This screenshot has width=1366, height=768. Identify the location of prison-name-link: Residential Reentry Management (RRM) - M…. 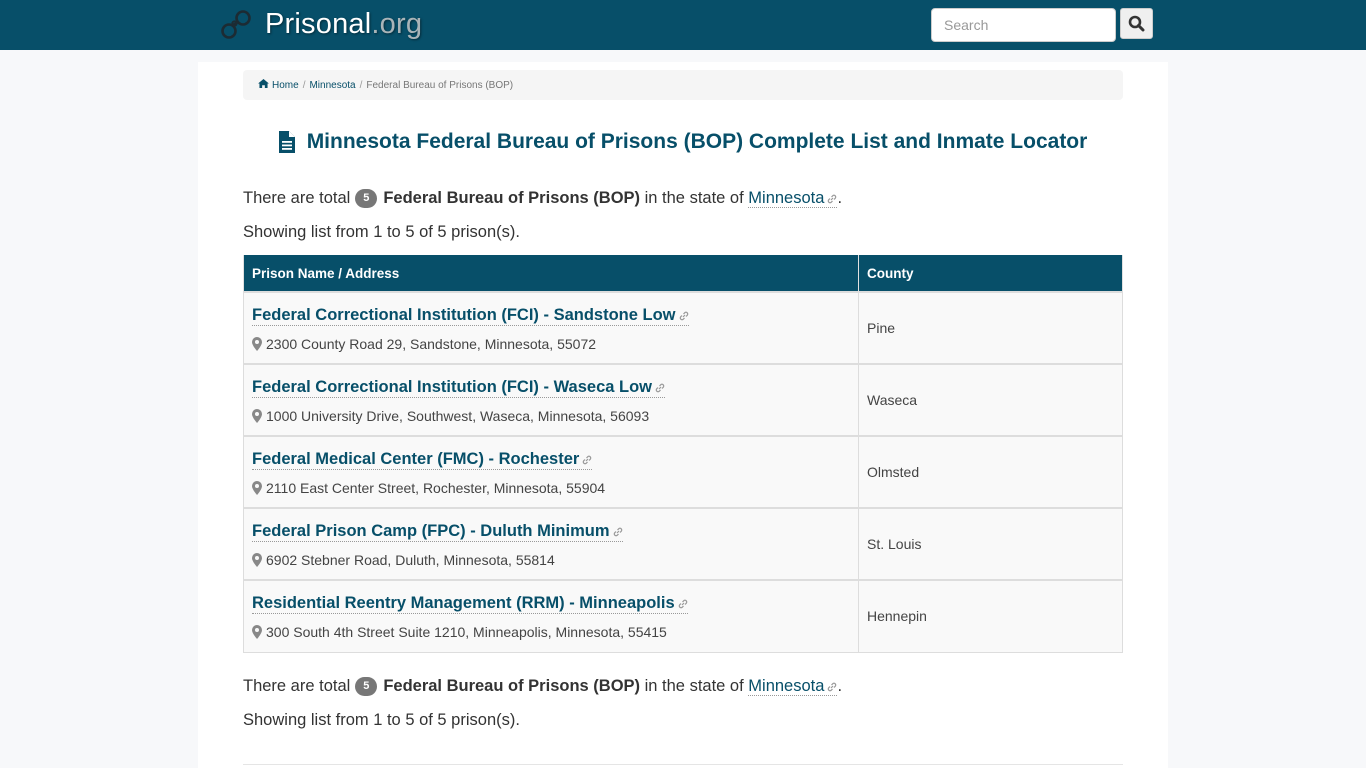
(470, 603).